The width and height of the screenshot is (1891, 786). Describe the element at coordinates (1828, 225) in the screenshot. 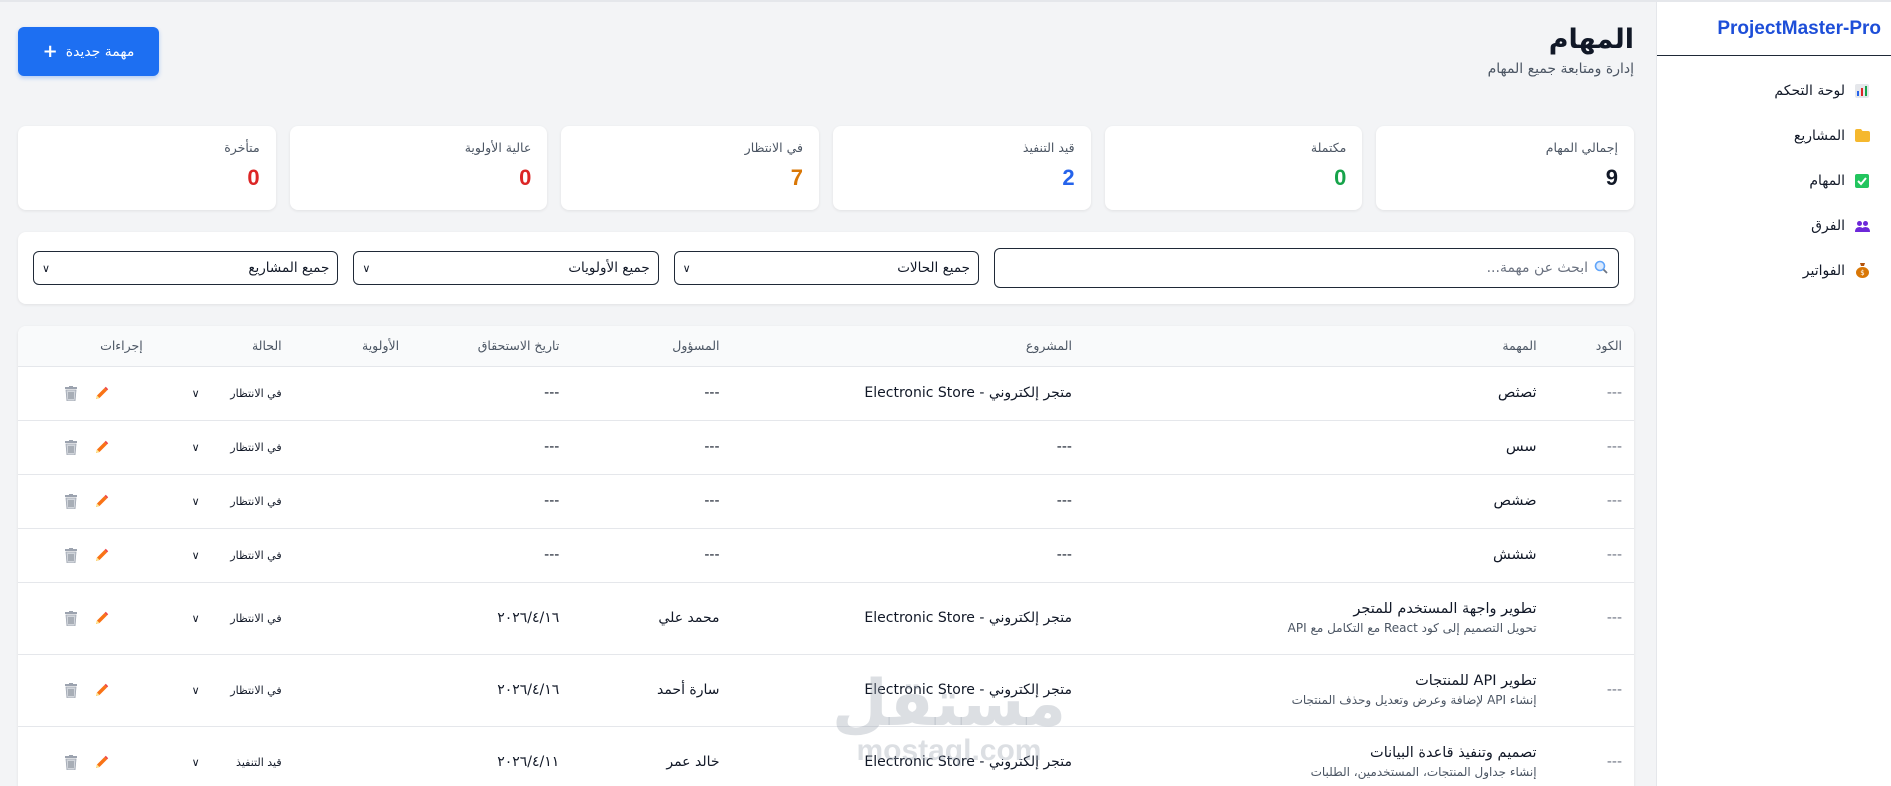

I see `sidebar-item-label: الفرق` at that location.